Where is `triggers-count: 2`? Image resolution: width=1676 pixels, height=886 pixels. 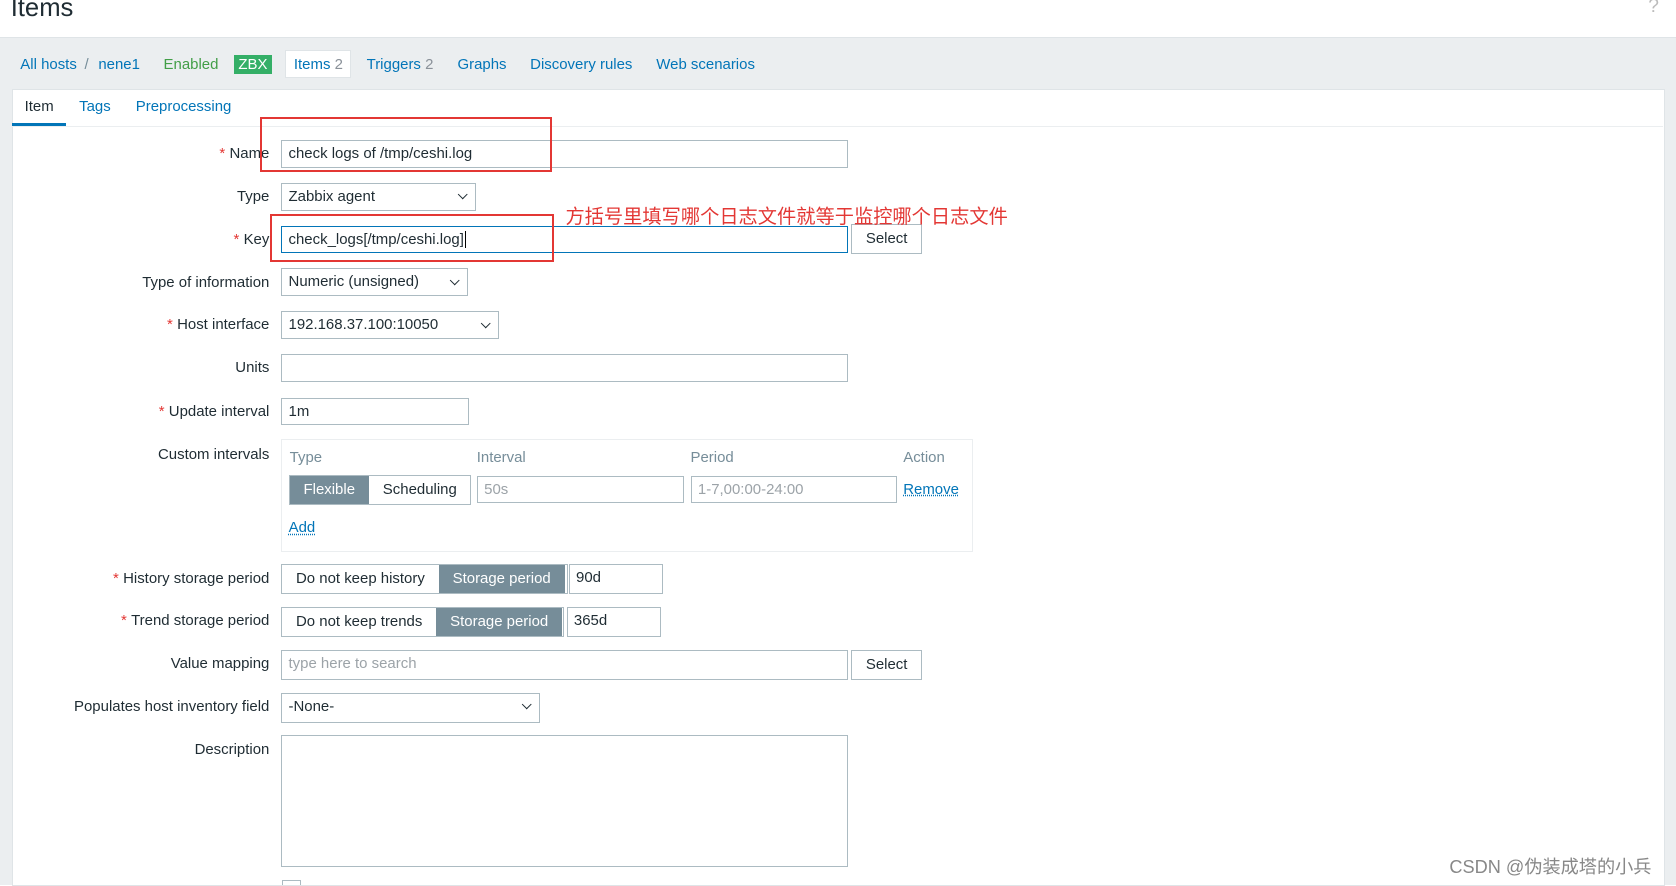 triggers-count: 2 is located at coordinates (429, 64).